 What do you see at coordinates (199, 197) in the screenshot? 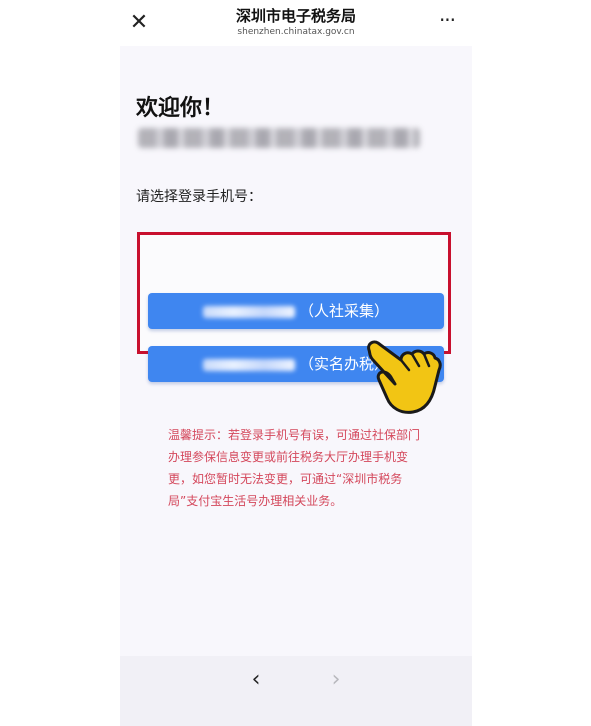
I see `choose-phone-label: 请选择登录手机号：` at bounding box center [199, 197].